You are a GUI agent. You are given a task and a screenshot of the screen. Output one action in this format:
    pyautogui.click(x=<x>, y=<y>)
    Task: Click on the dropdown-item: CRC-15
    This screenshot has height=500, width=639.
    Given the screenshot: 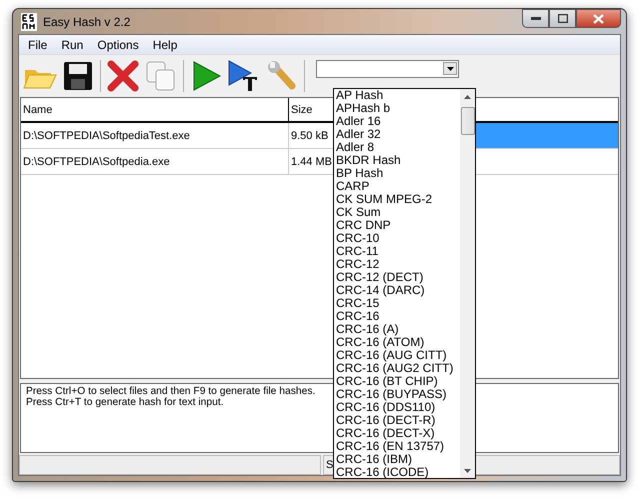 What is the action you would take?
    pyautogui.click(x=398, y=303)
    